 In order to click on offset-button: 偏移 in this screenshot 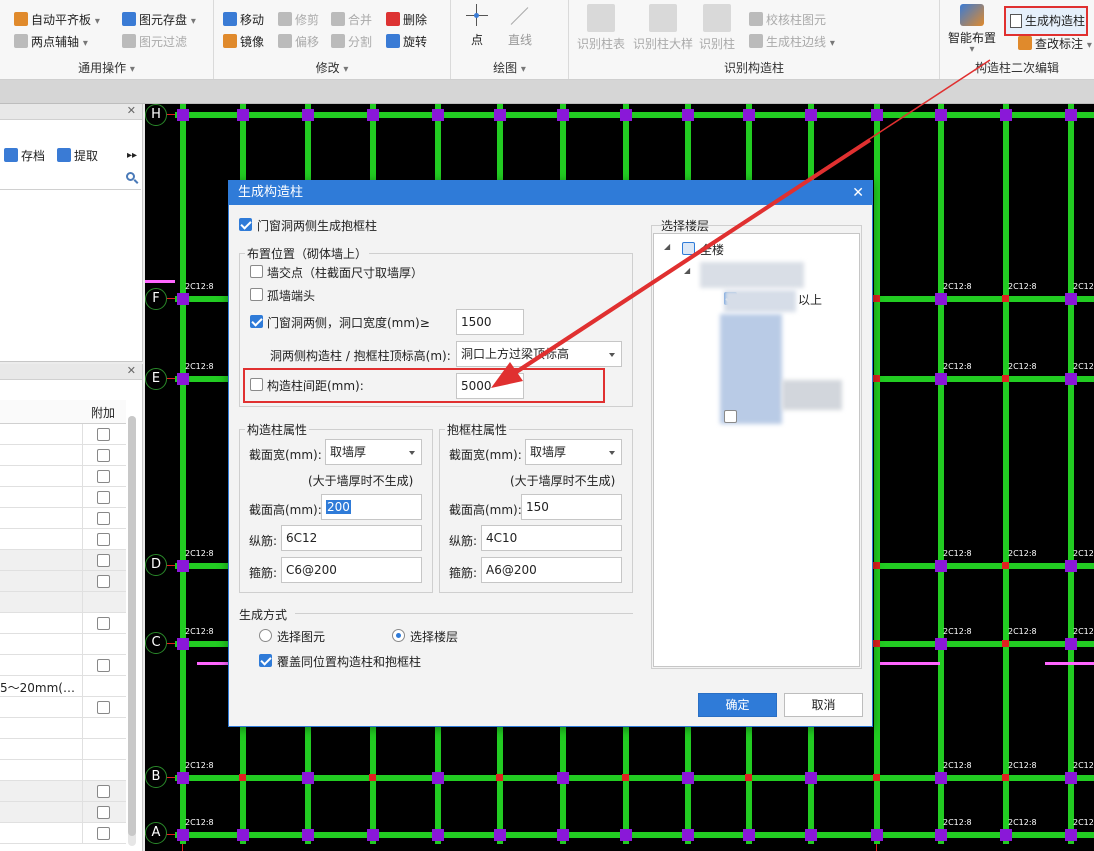, I will do `click(298, 42)`.